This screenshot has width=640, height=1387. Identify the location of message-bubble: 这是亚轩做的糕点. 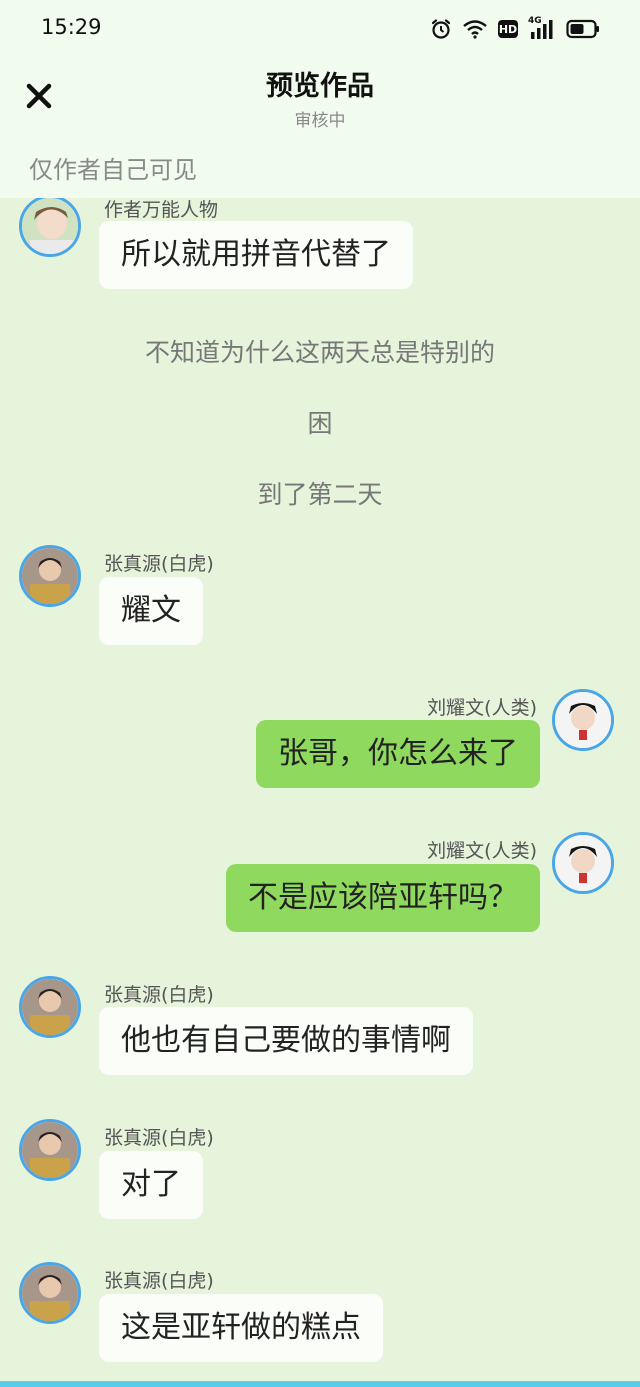
(241, 1328).